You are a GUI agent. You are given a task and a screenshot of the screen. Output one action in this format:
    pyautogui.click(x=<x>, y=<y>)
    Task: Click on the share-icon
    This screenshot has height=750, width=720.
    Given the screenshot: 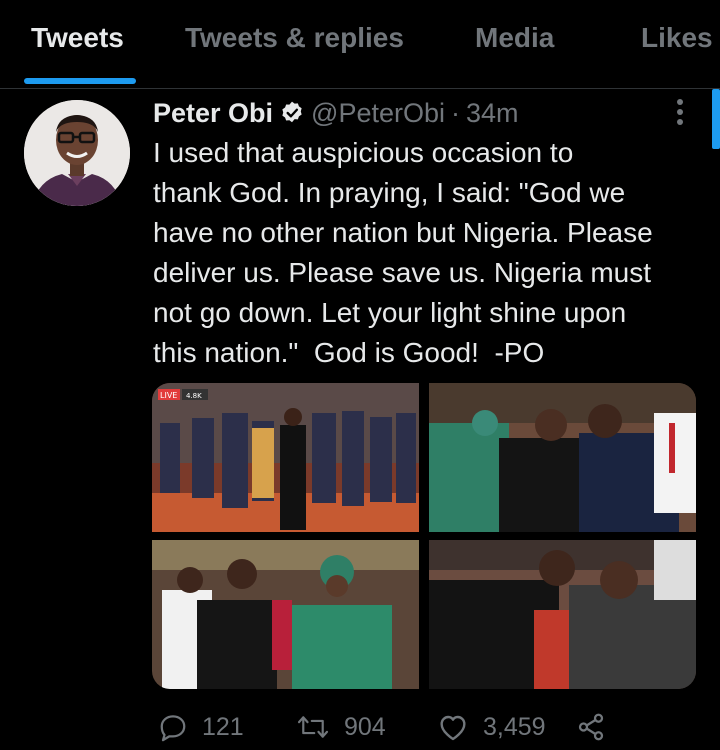 What is the action you would take?
    pyautogui.click(x=591, y=727)
    